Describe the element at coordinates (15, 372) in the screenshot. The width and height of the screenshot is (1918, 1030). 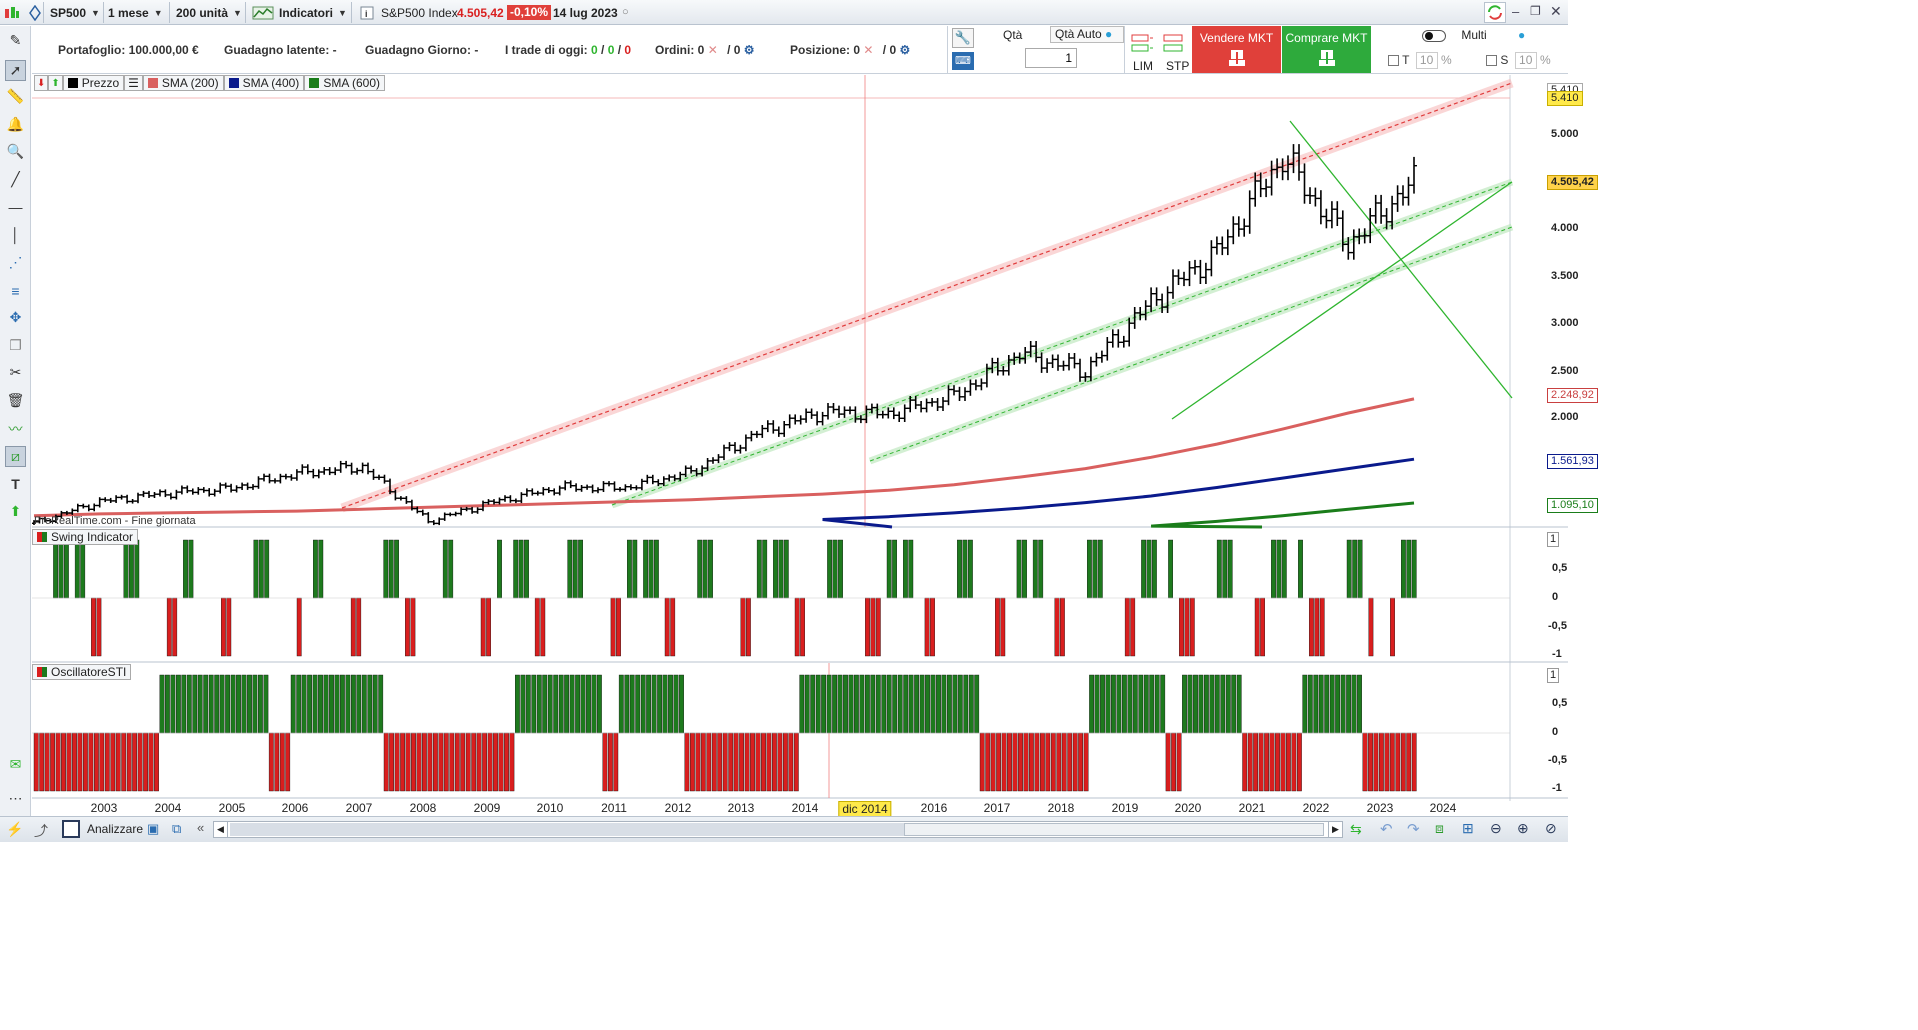
I see `tools-icon: ✂` at that location.